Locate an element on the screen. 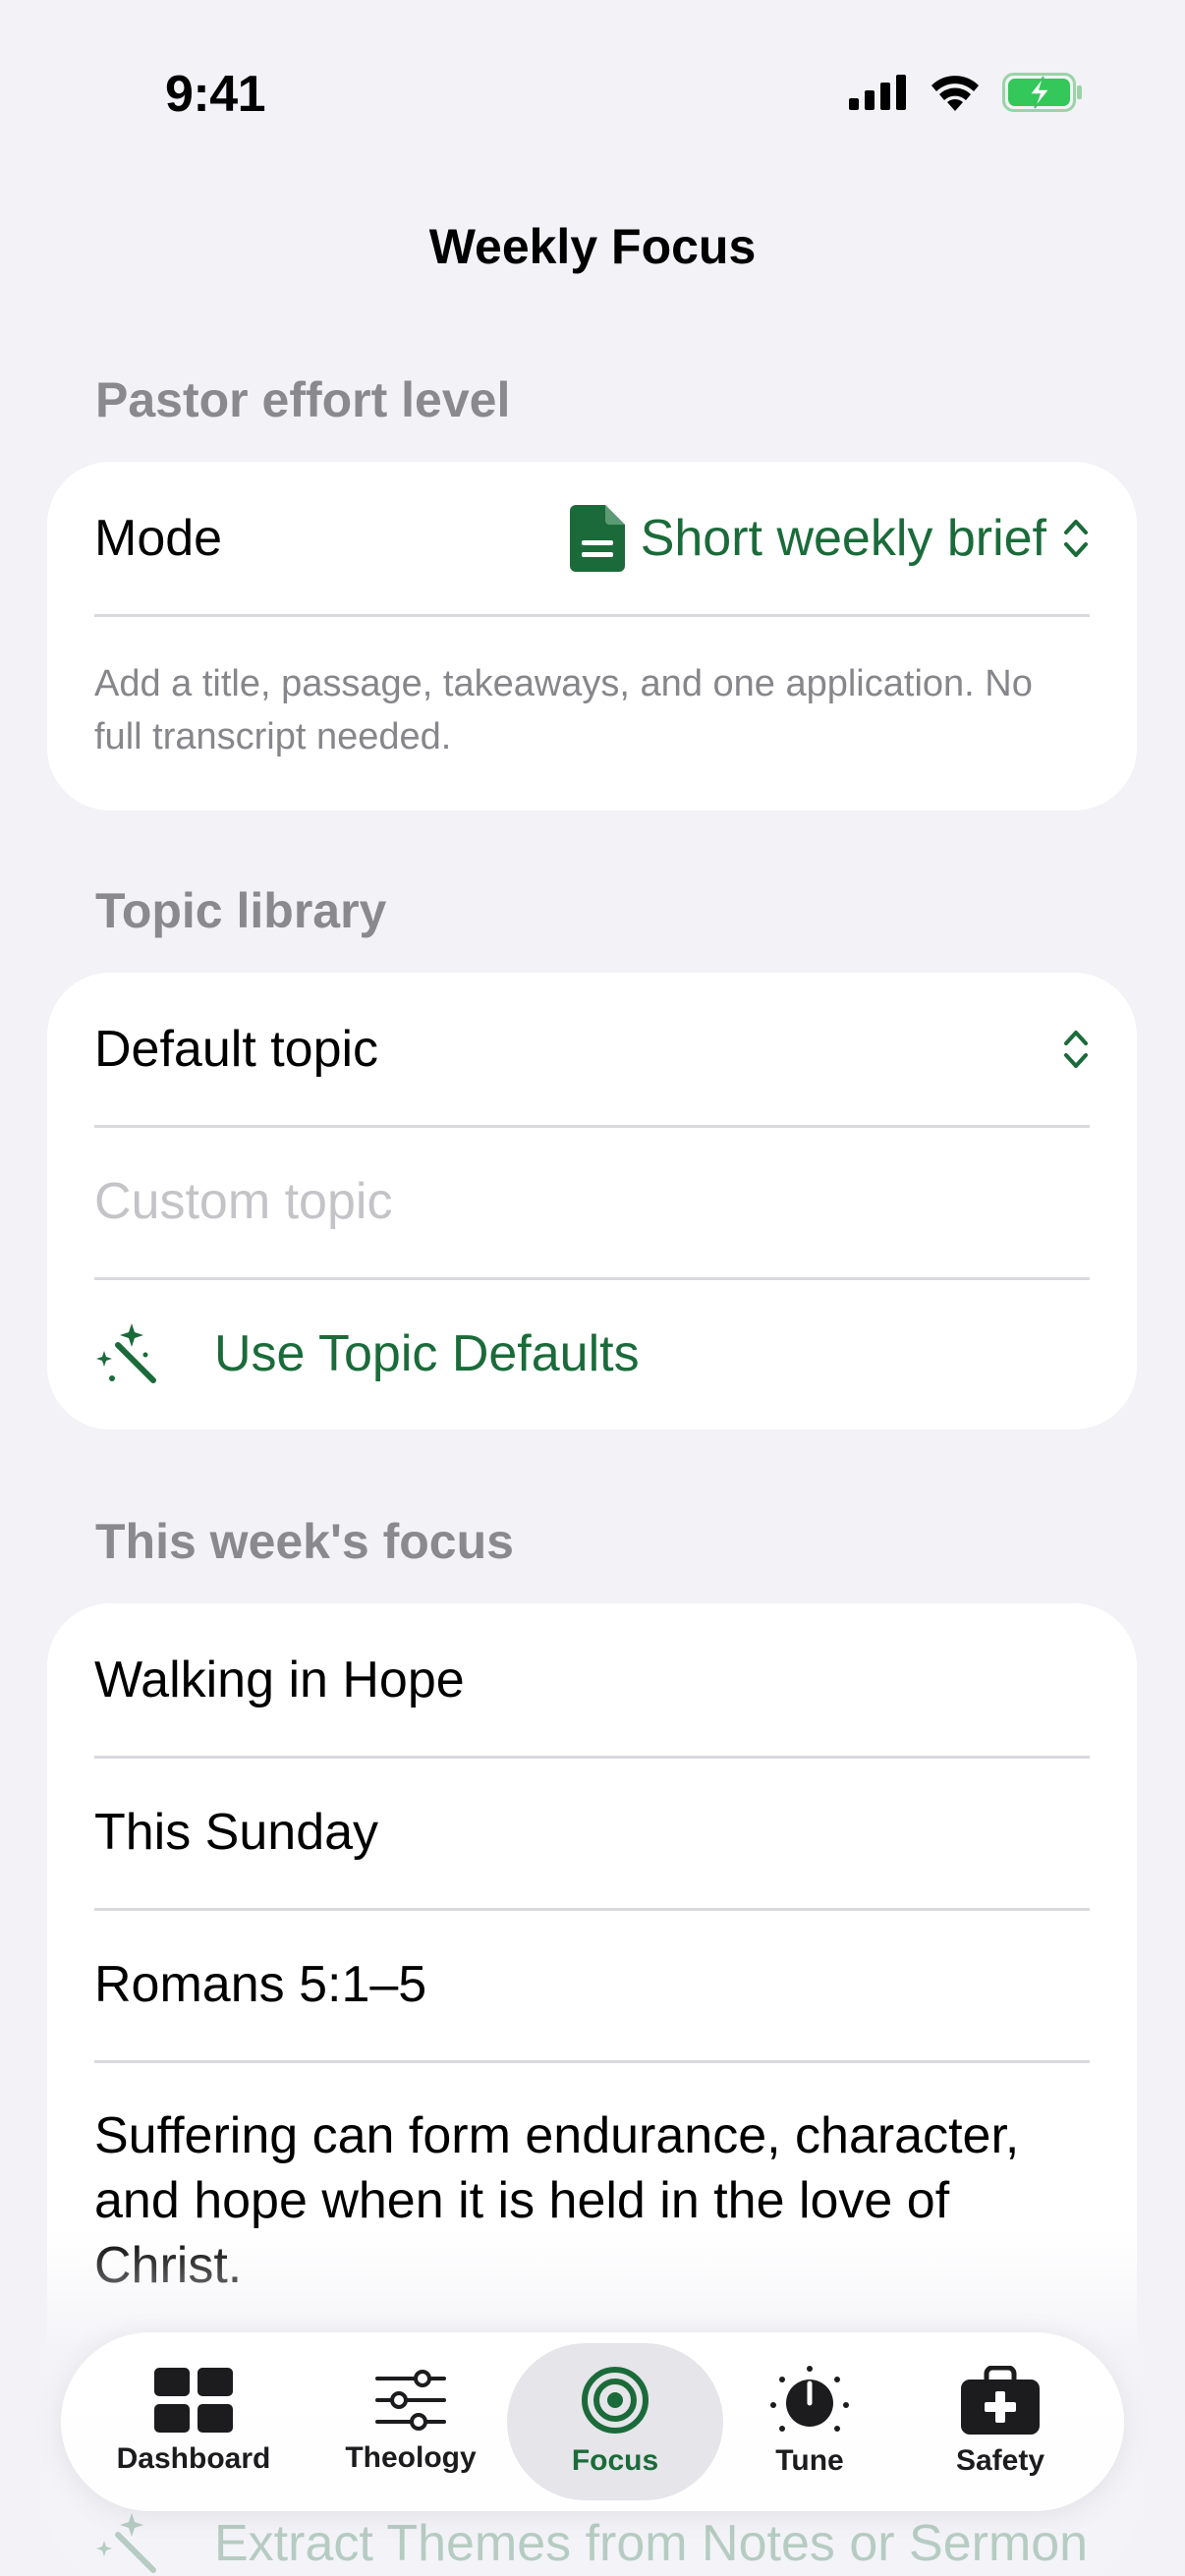 The height and width of the screenshot is (2576, 1185). wifi-icon is located at coordinates (955, 93).